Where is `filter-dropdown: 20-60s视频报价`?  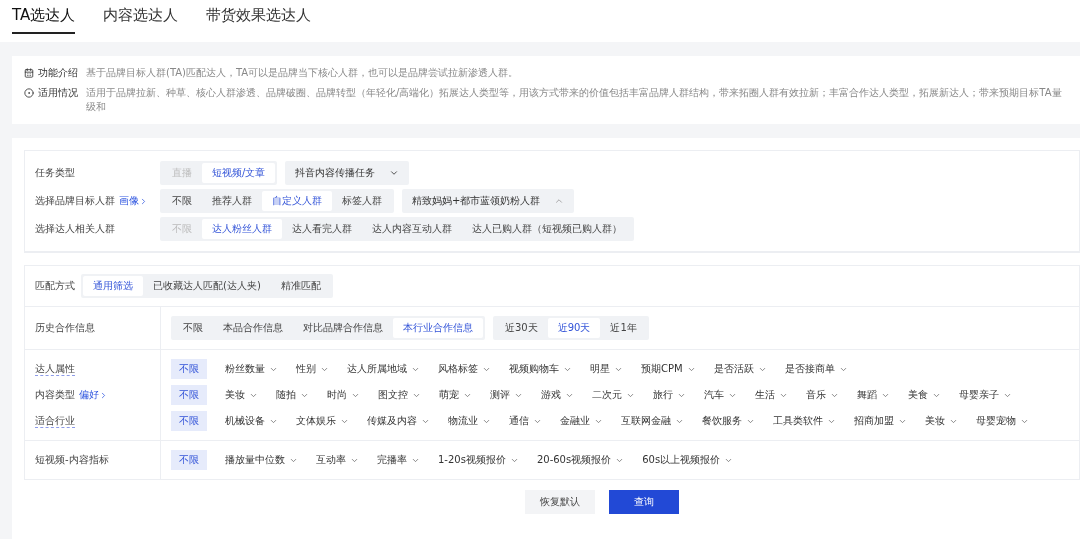
filter-dropdown: 20-60s视频报价 is located at coordinates (580, 460).